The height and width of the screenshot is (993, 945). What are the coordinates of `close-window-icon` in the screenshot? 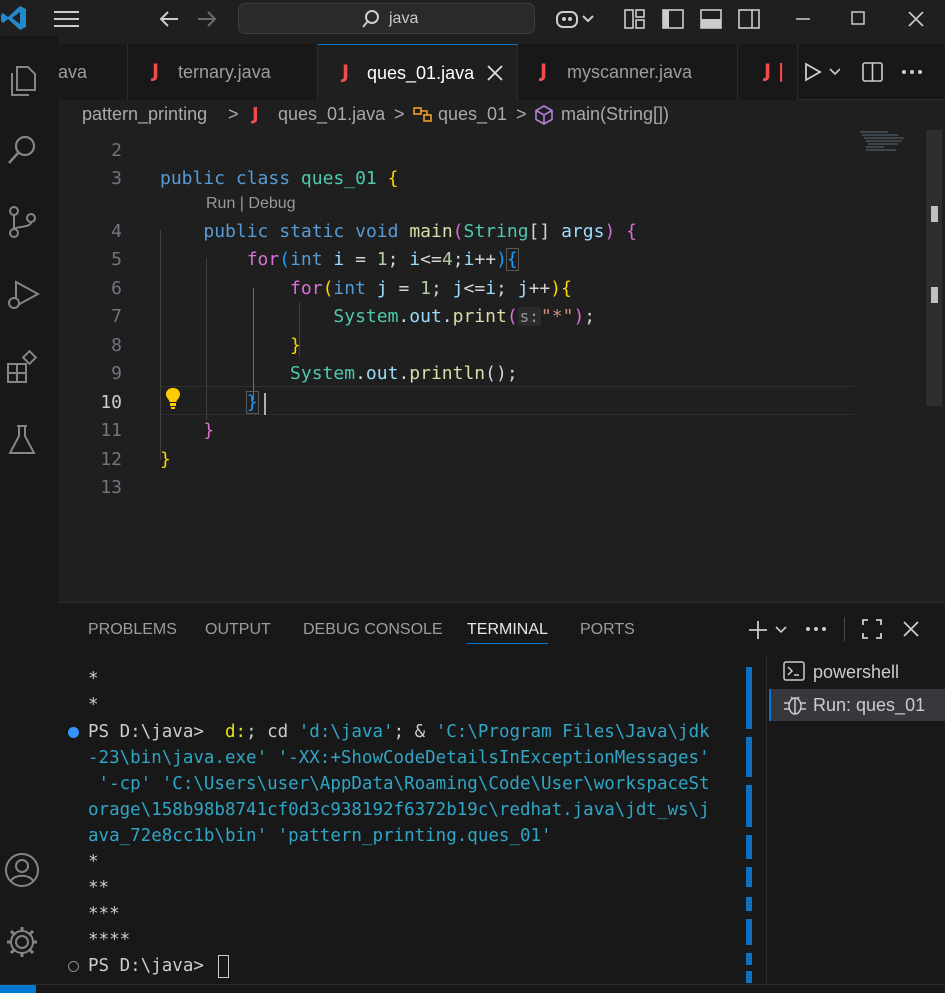 It's located at (916, 19).